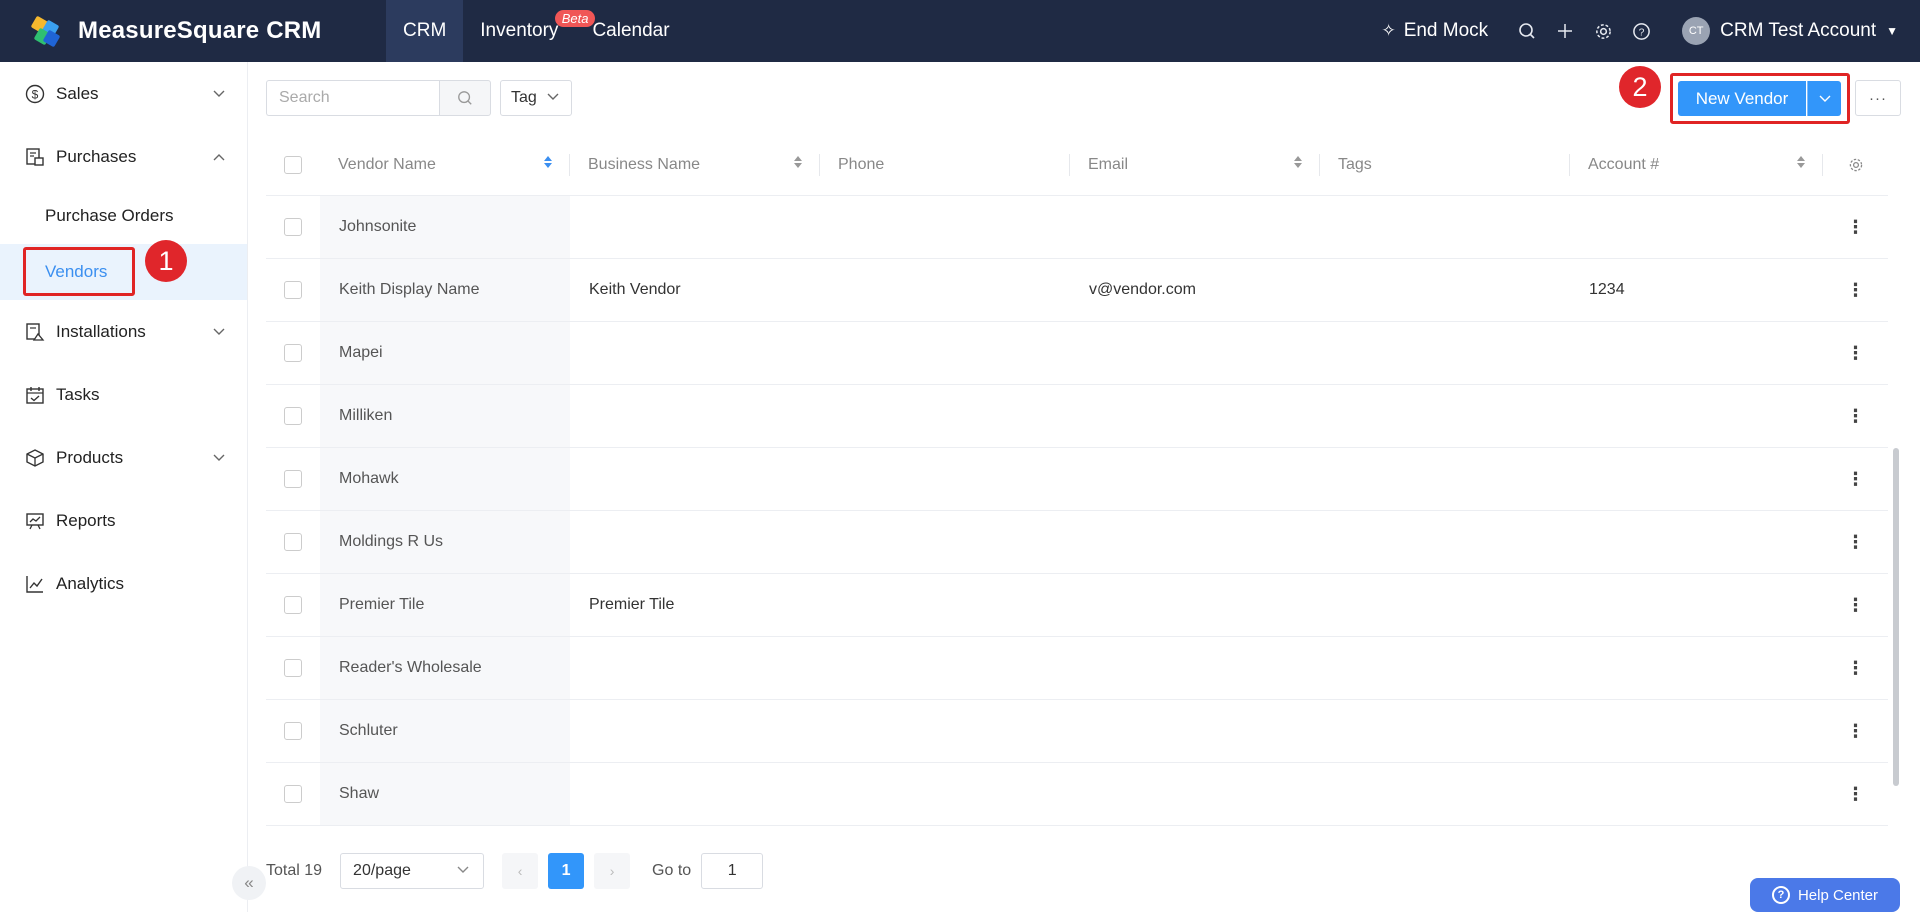 This screenshot has width=1920, height=912. What do you see at coordinates (1878, 98) in the screenshot?
I see `more-options-button: ···` at bounding box center [1878, 98].